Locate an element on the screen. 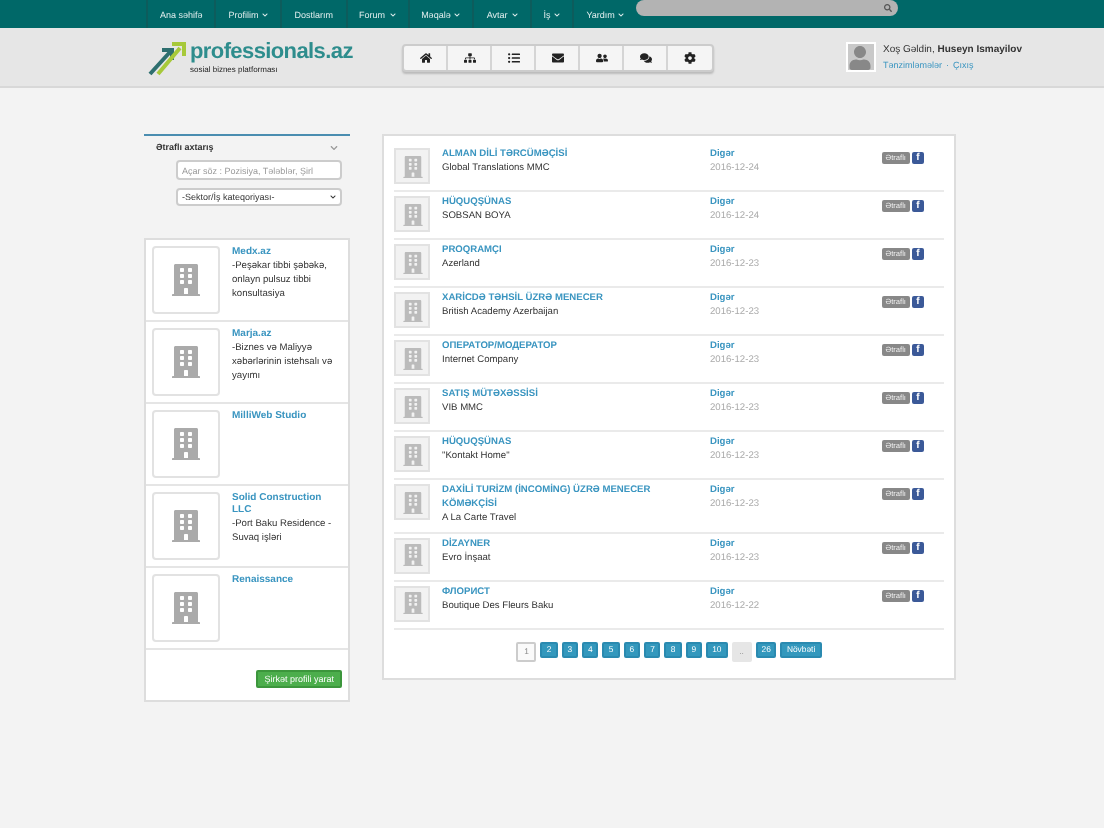 Image resolution: width=1104 pixels, height=828 pixels. envelope-icon is located at coordinates (557, 57).